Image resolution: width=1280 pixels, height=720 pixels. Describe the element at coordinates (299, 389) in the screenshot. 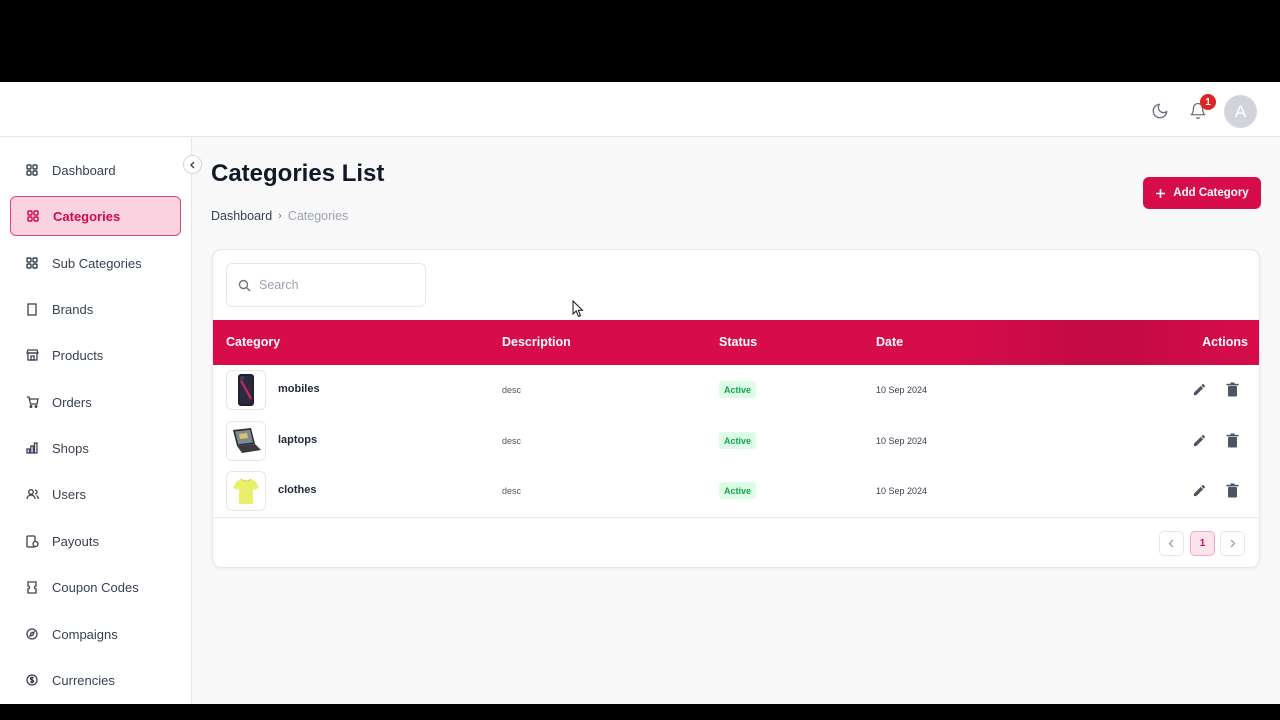

I see `category-name: mobiles` at that location.